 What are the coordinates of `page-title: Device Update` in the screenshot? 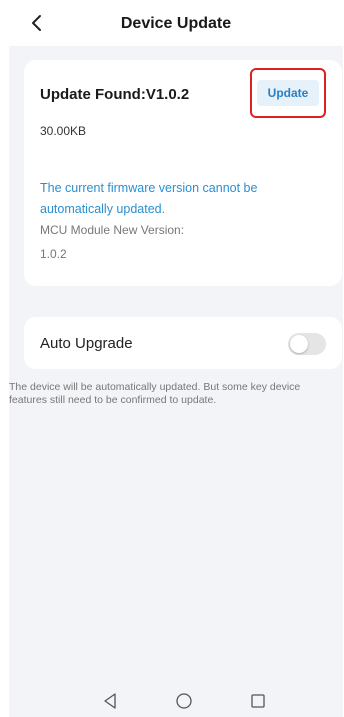 It's located at (176, 23).